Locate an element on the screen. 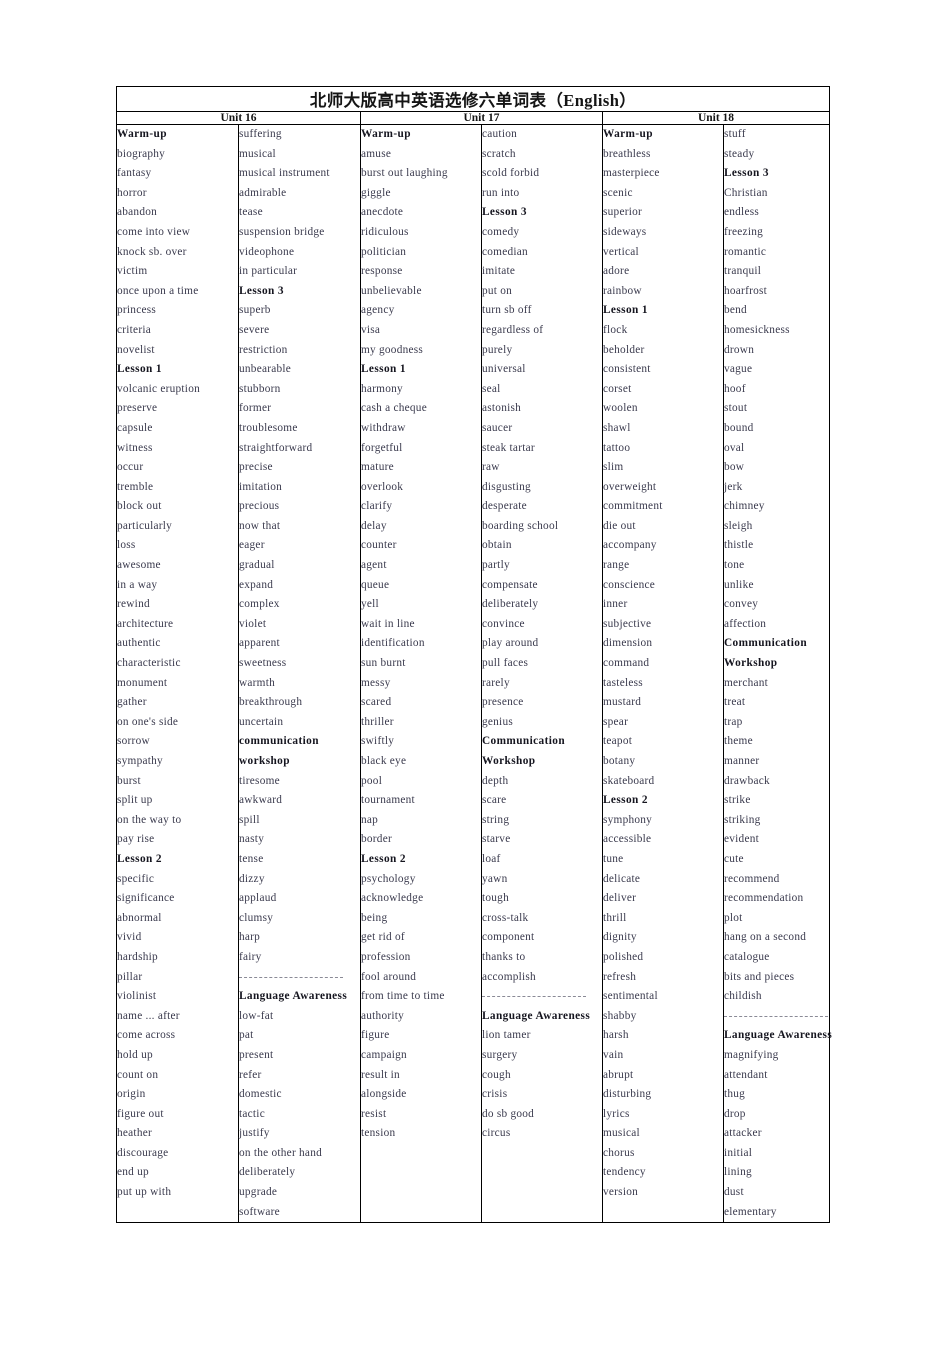 This screenshot has height=1345, width=945. vocabulary-word: cash a cheque is located at coordinates (394, 408).